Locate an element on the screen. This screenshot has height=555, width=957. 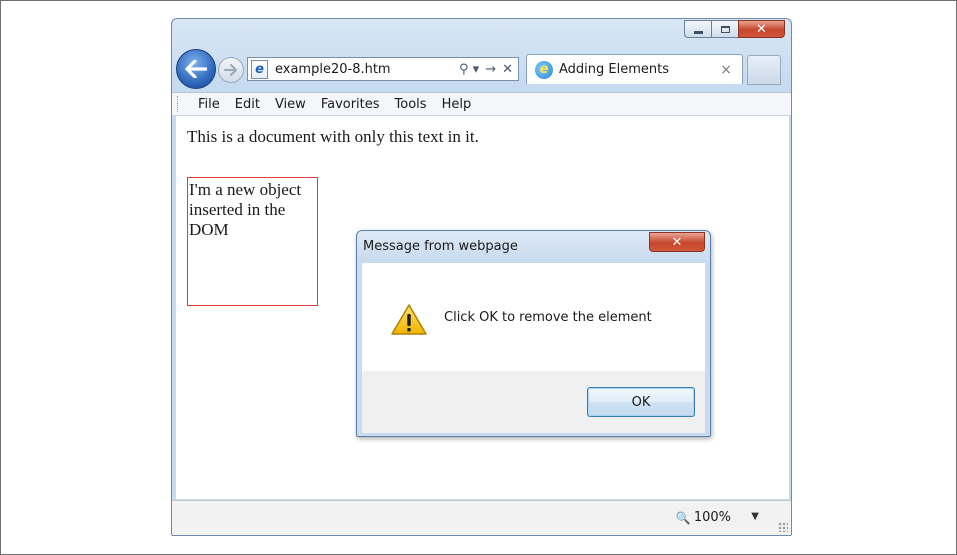
menu-item-help: Help is located at coordinates (457, 104).